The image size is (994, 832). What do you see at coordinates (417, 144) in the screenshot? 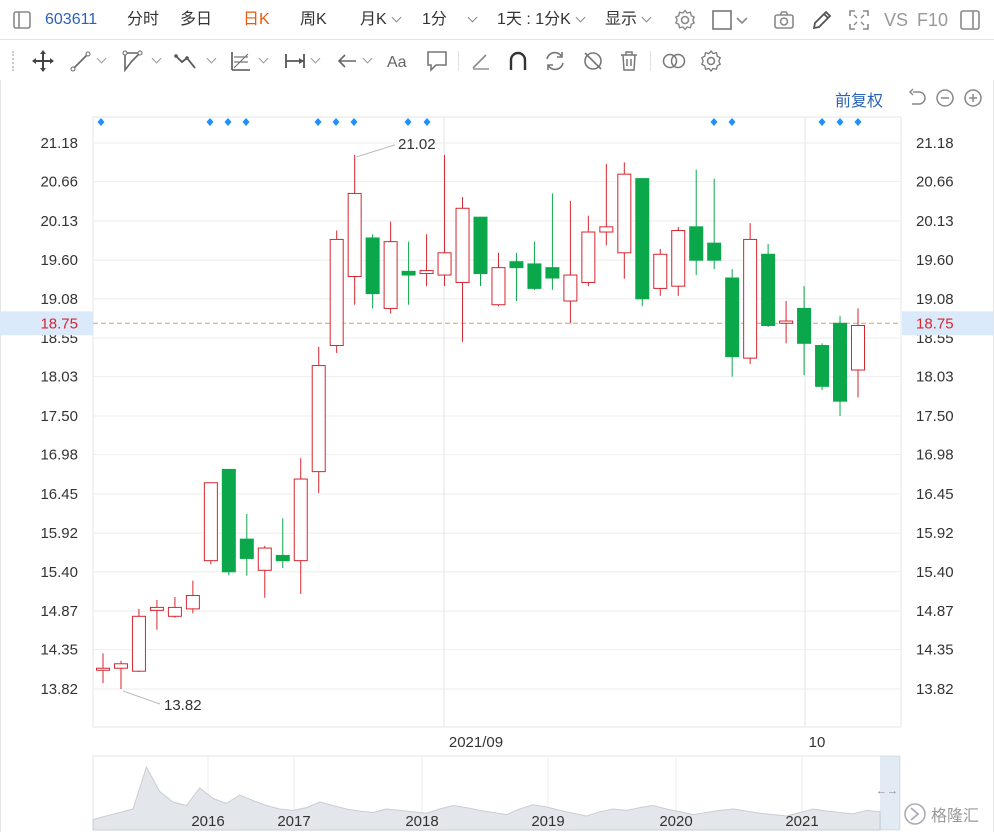
I see `high-price-annotation: 21.02` at bounding box center [417, 144].